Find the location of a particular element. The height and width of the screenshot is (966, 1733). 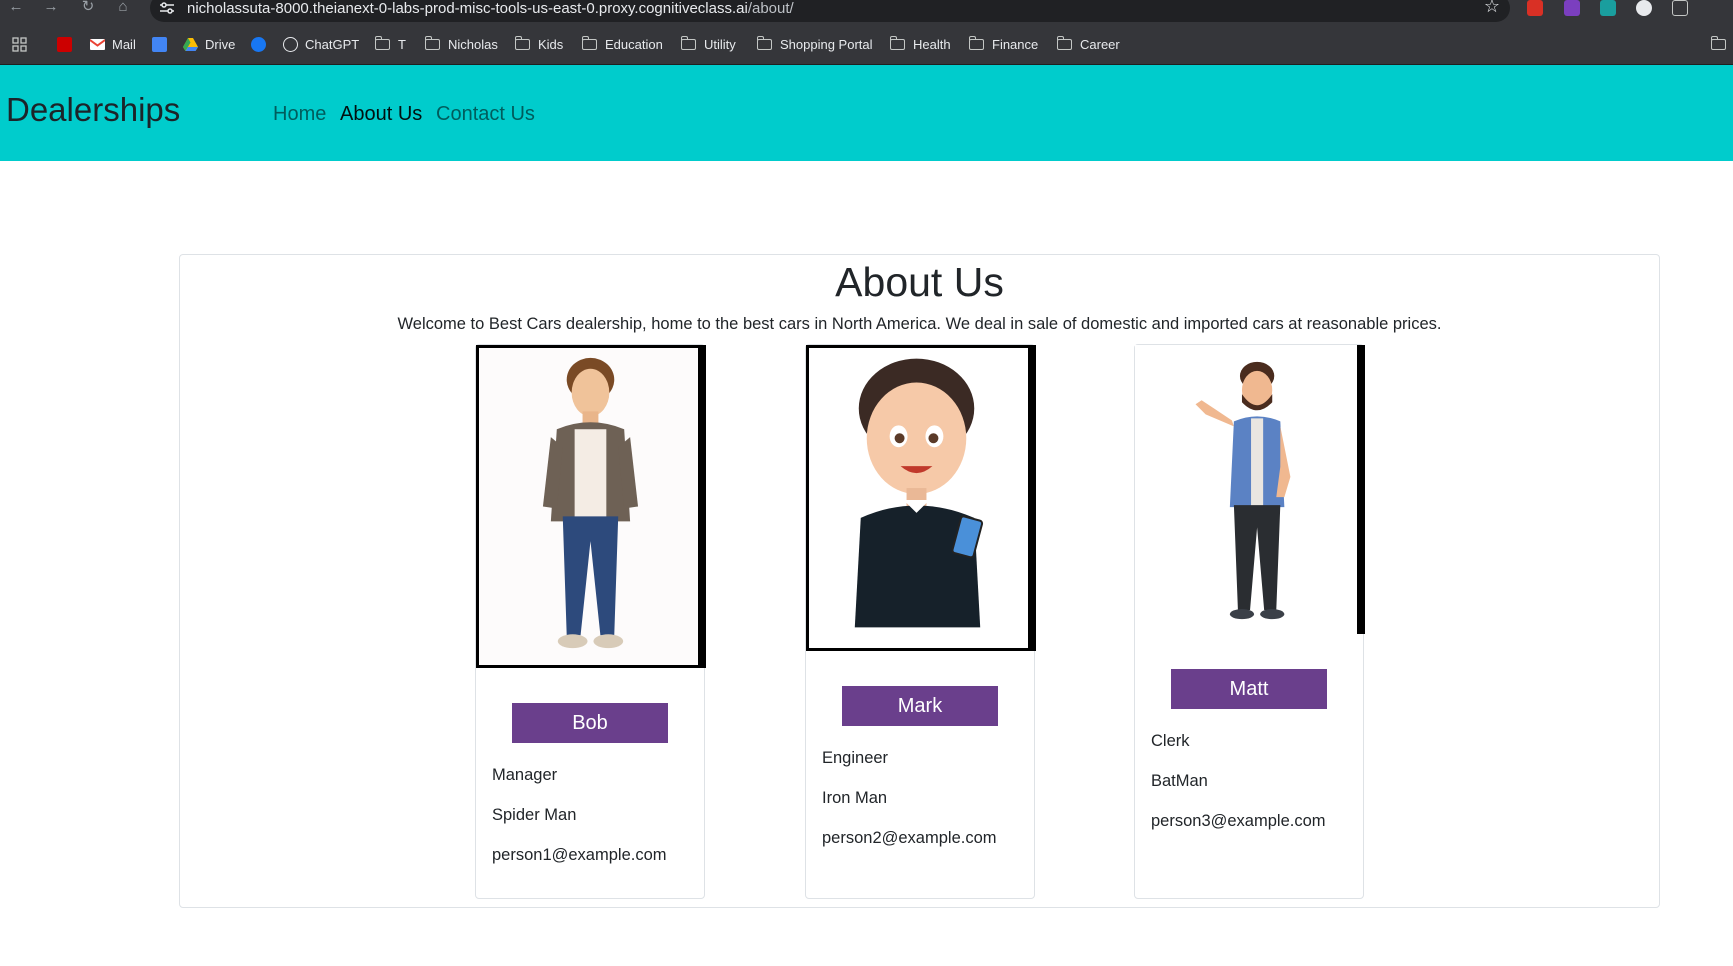

forward-icon: → is located at coordinates (51, 8).